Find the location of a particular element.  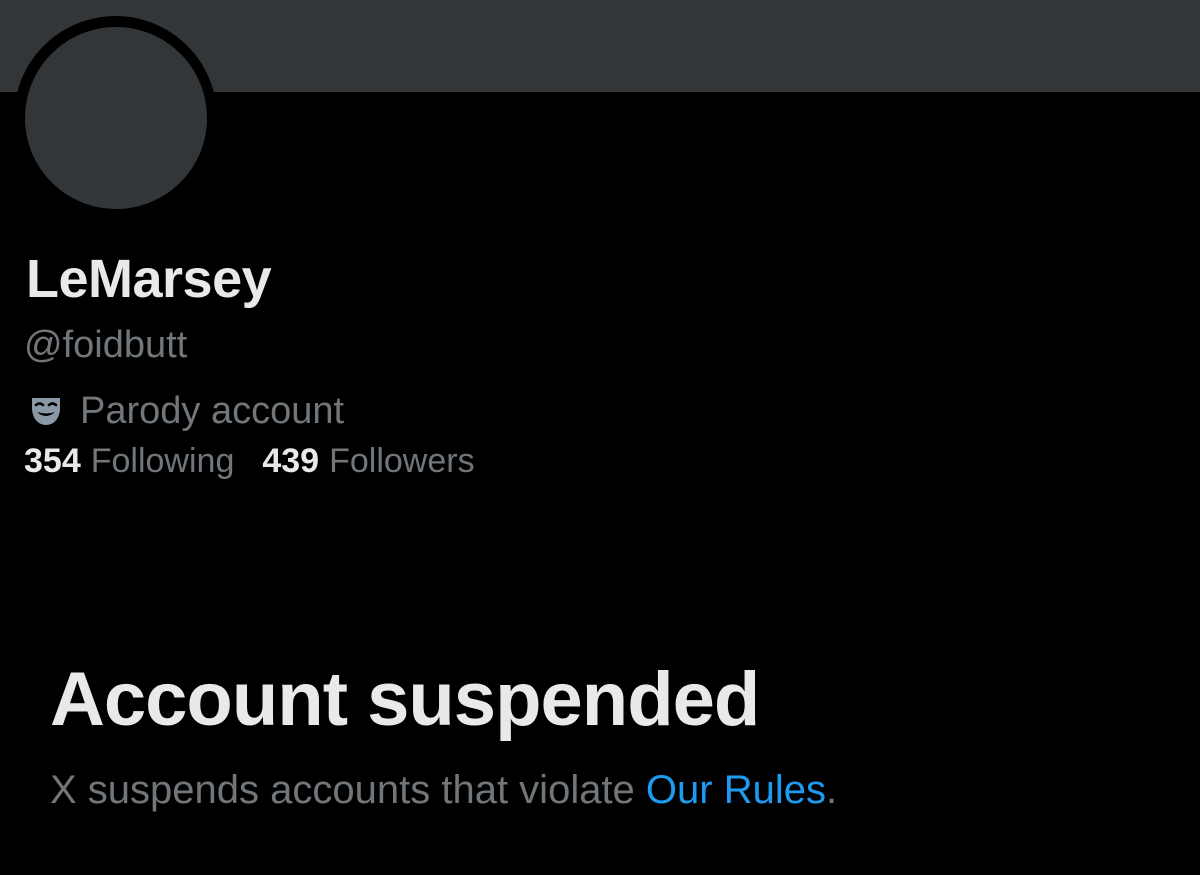

display-name: LeMarsey is located at coordinates (149, 279).